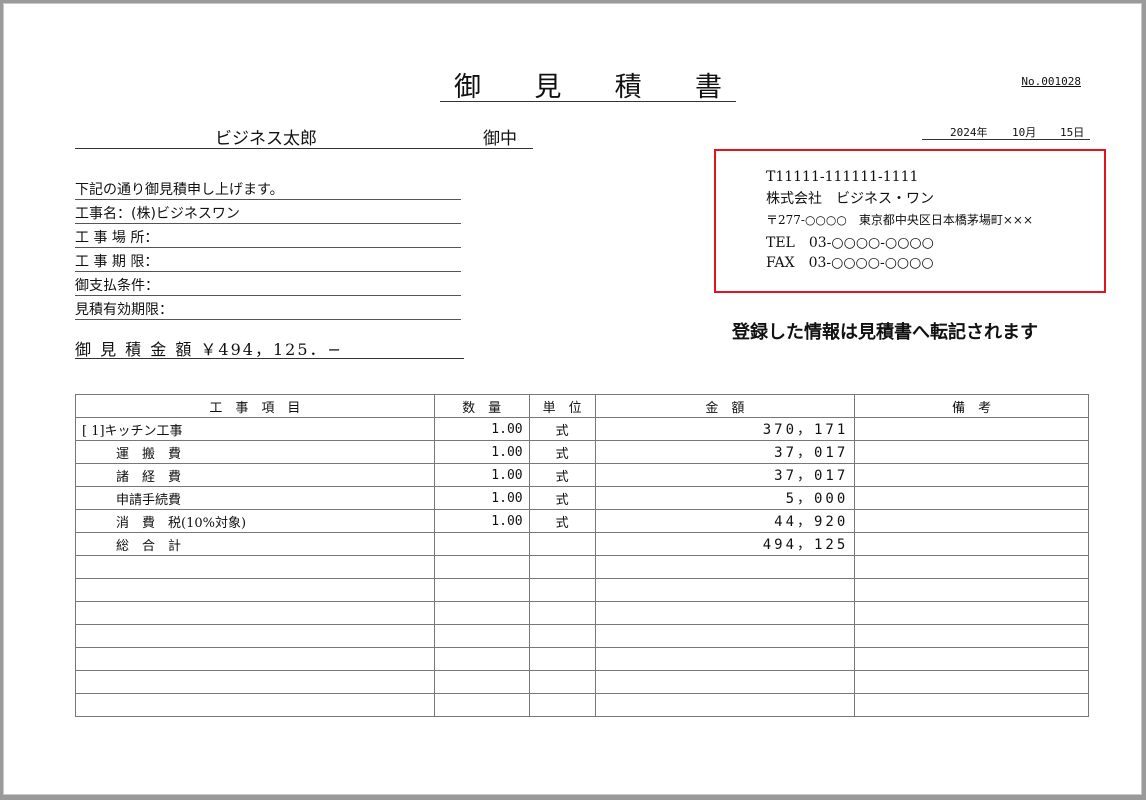 The width and height of the screenshot is (1146, 800). Describe the element at coordinates (971, 406) in the screenshot. I see `header-note: 備 考` at that location.